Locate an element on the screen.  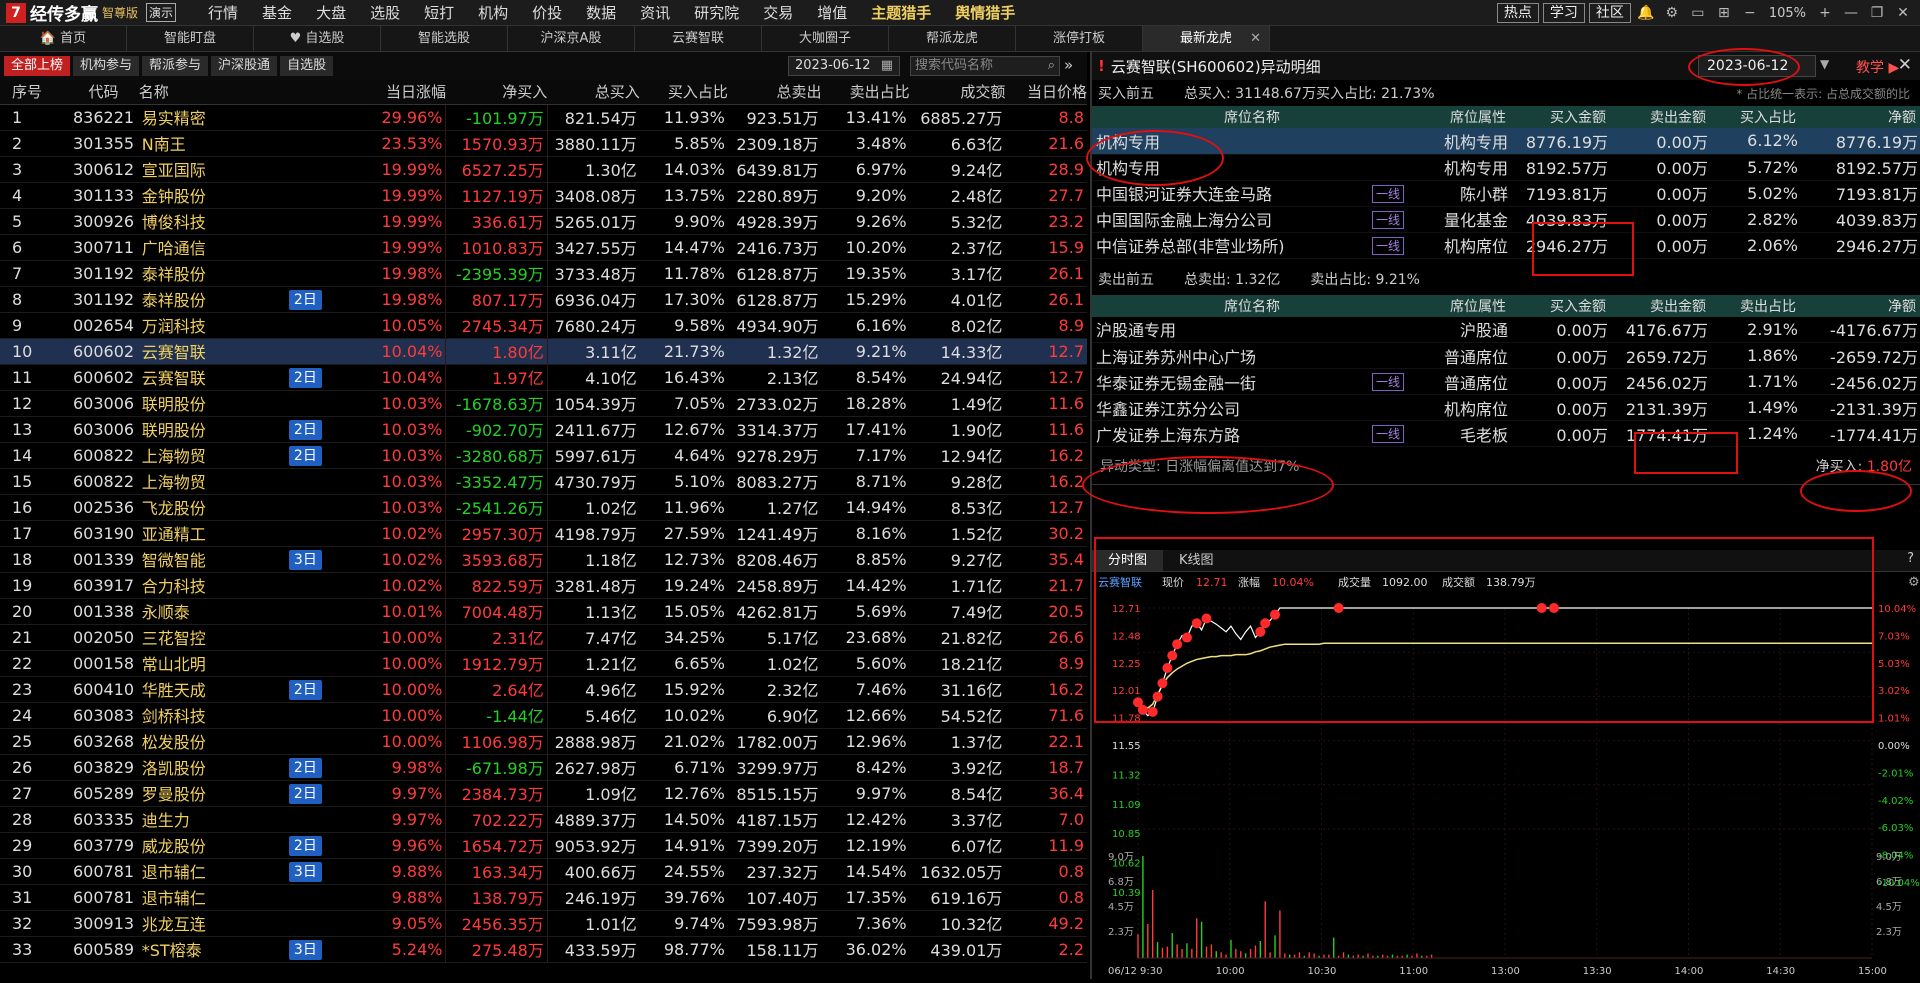
plus-icon: + is located at coordinates (1825, 13).